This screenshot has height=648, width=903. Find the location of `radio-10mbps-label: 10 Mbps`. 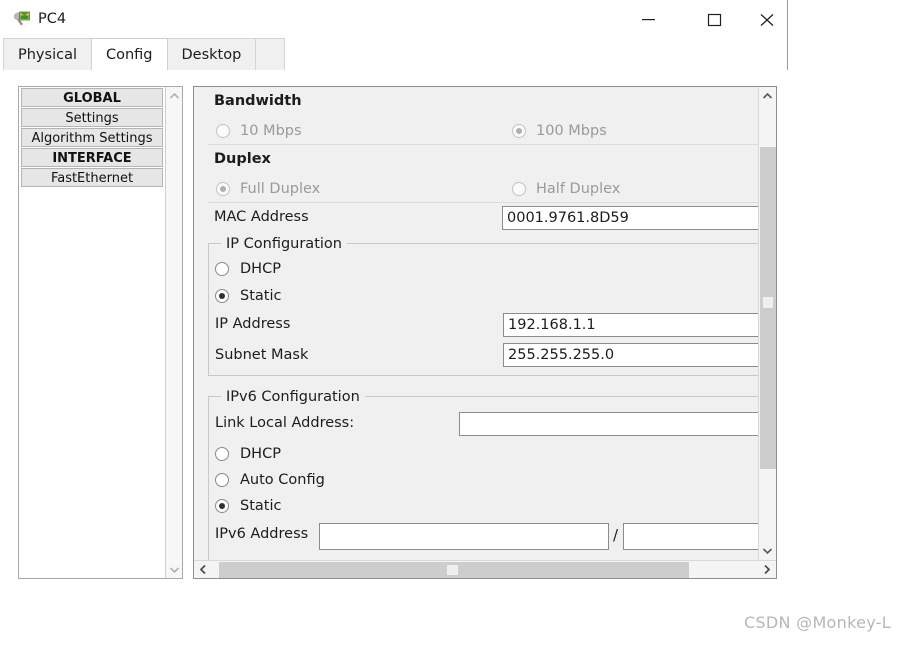

radio-10mbps-label: 10 Mbps is located at coordinates (271, 131).